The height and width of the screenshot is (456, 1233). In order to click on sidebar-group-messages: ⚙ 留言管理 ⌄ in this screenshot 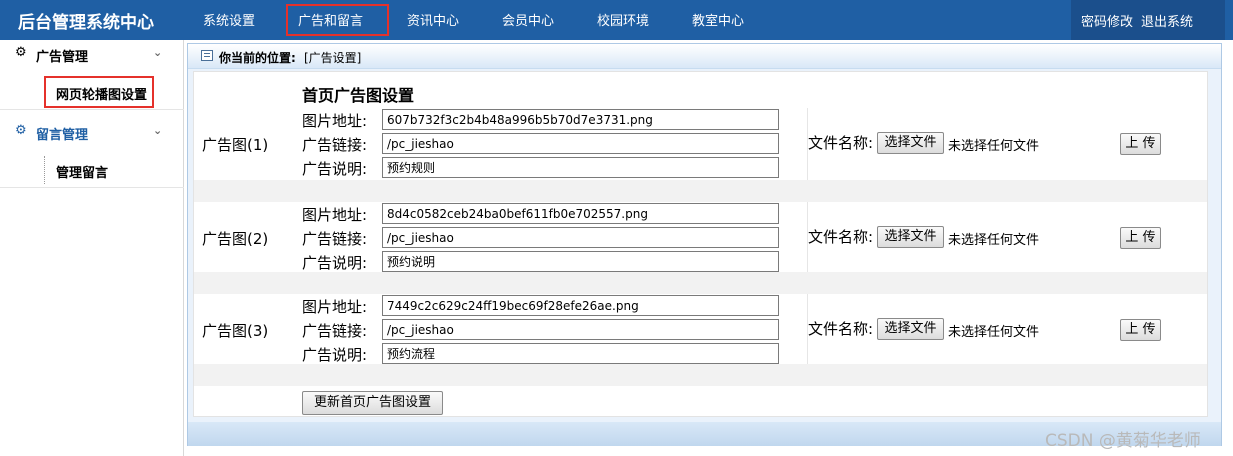, I will do `click(92, 133)`.